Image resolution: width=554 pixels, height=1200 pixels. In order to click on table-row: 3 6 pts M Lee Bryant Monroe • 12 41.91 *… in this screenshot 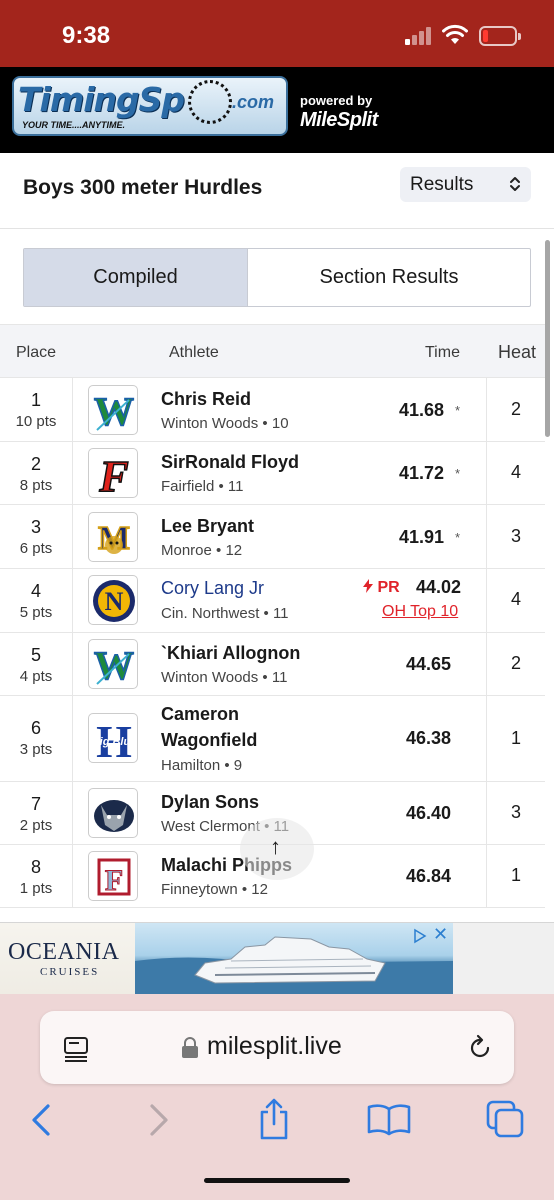, I will do `click(272, 537)`.